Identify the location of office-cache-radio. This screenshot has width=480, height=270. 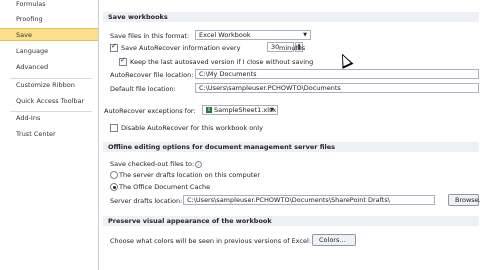
(114, 187).